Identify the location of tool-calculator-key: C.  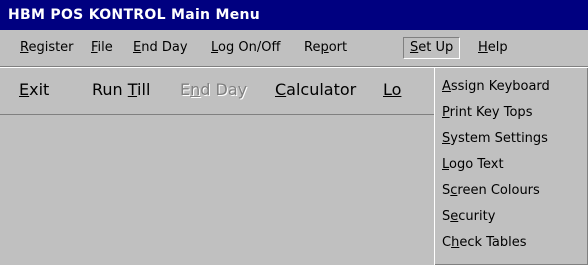
(281, 89).